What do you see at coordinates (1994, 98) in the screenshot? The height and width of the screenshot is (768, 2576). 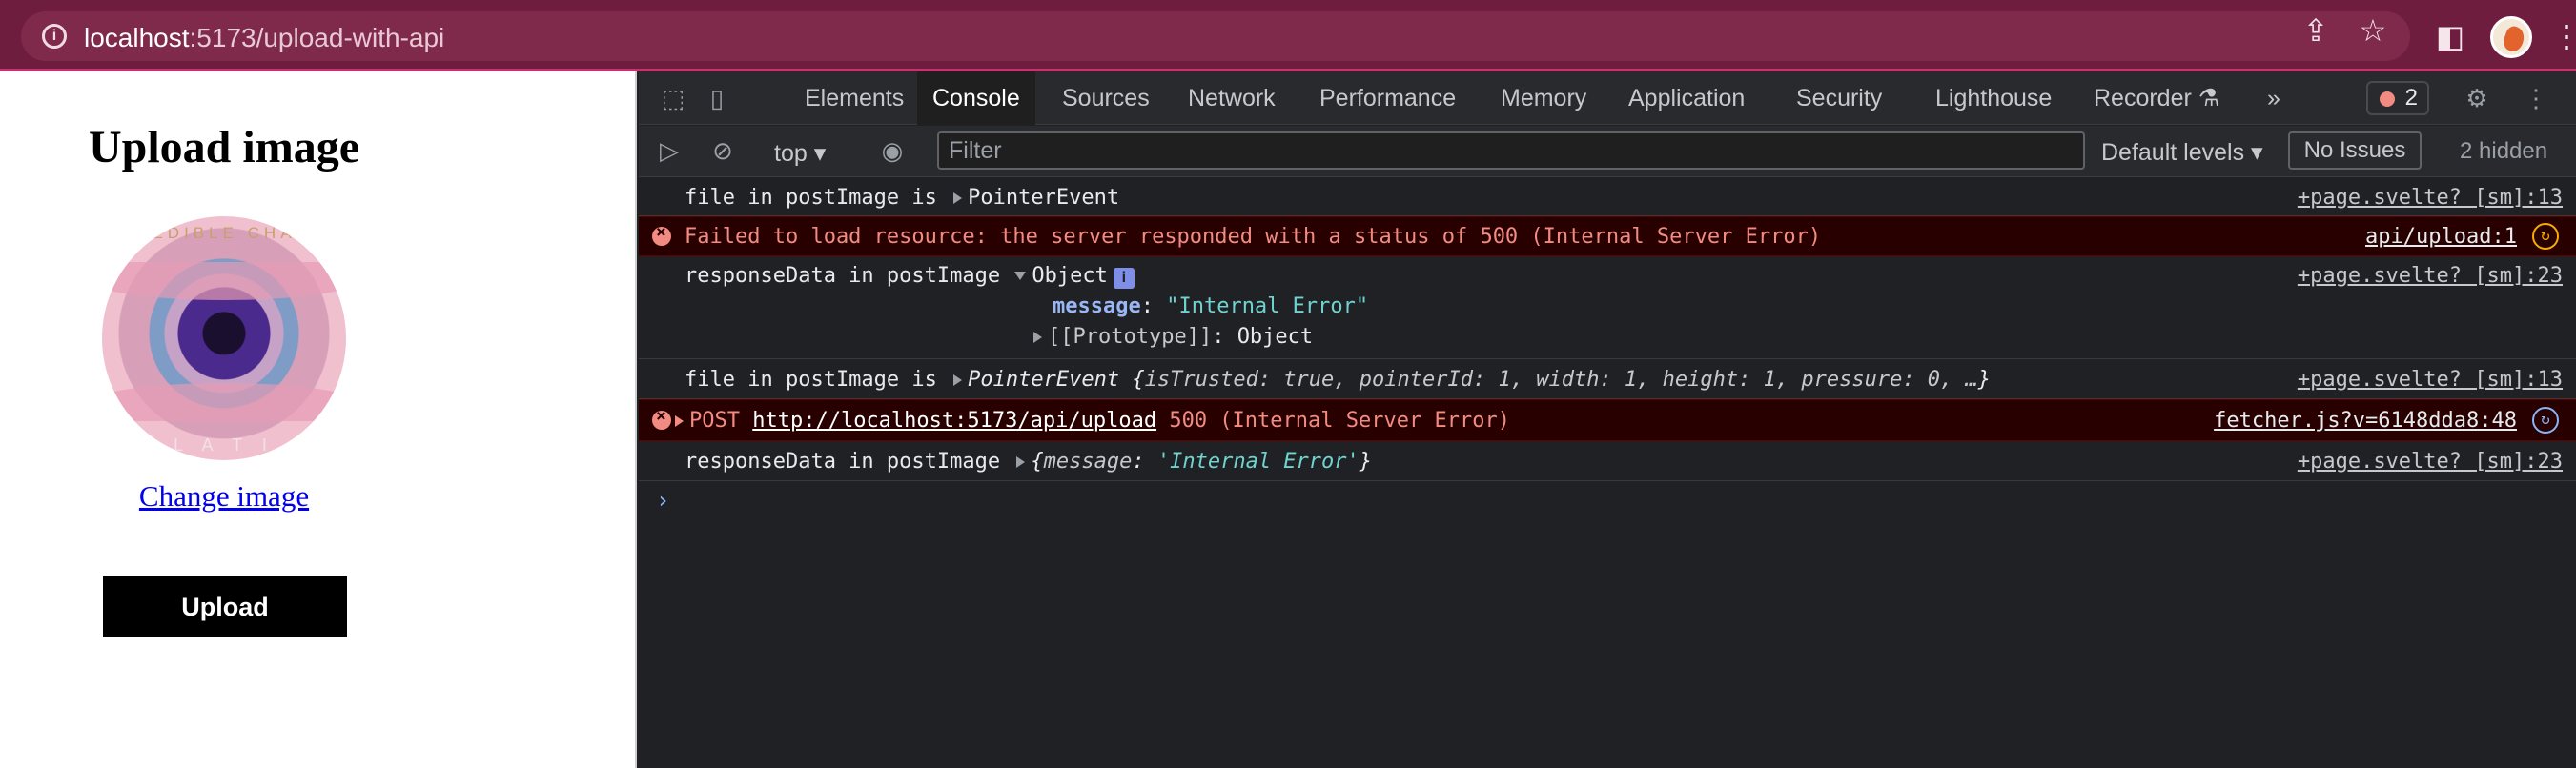 I see `tab-lighthouse: Lighthouse` at bounding box center [1994, 98].